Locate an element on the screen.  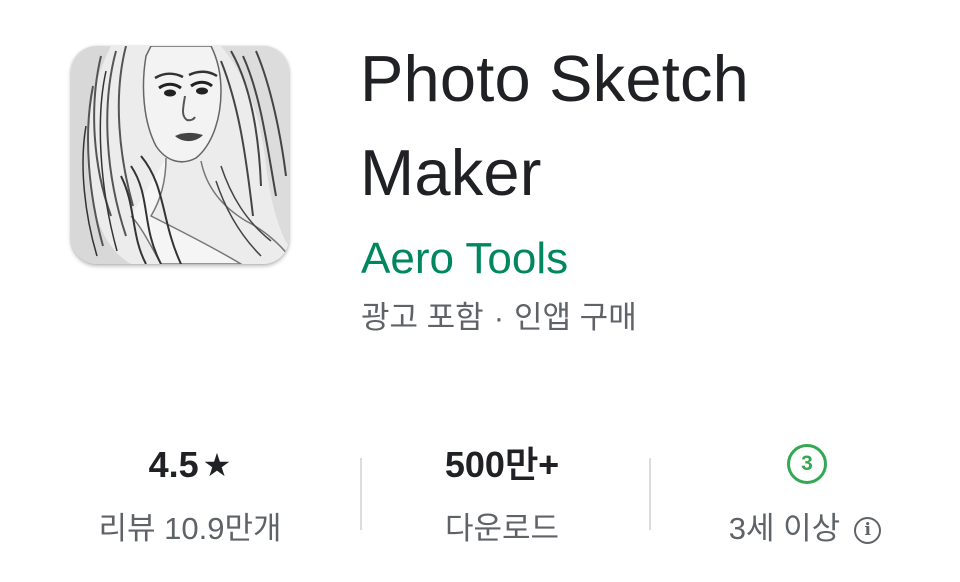
sketch-portrait-icon is located at coordinates (180, 155).